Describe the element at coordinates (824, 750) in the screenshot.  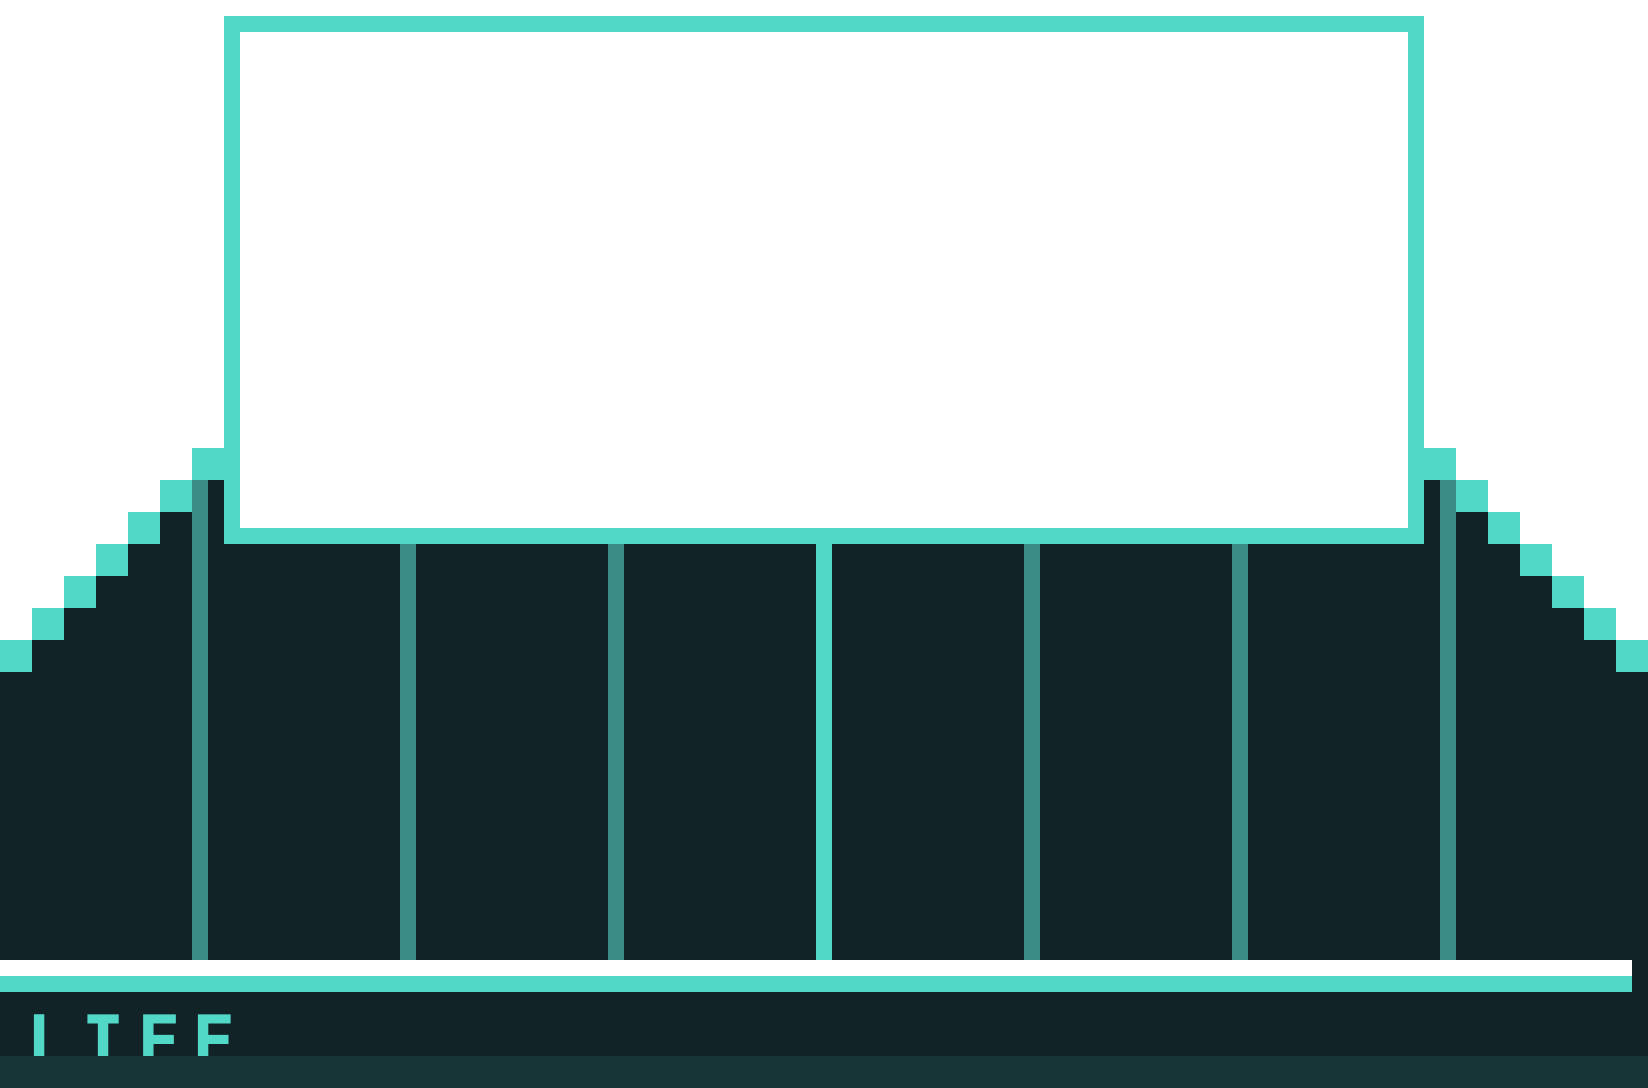
I see `pillar-center` at that location.